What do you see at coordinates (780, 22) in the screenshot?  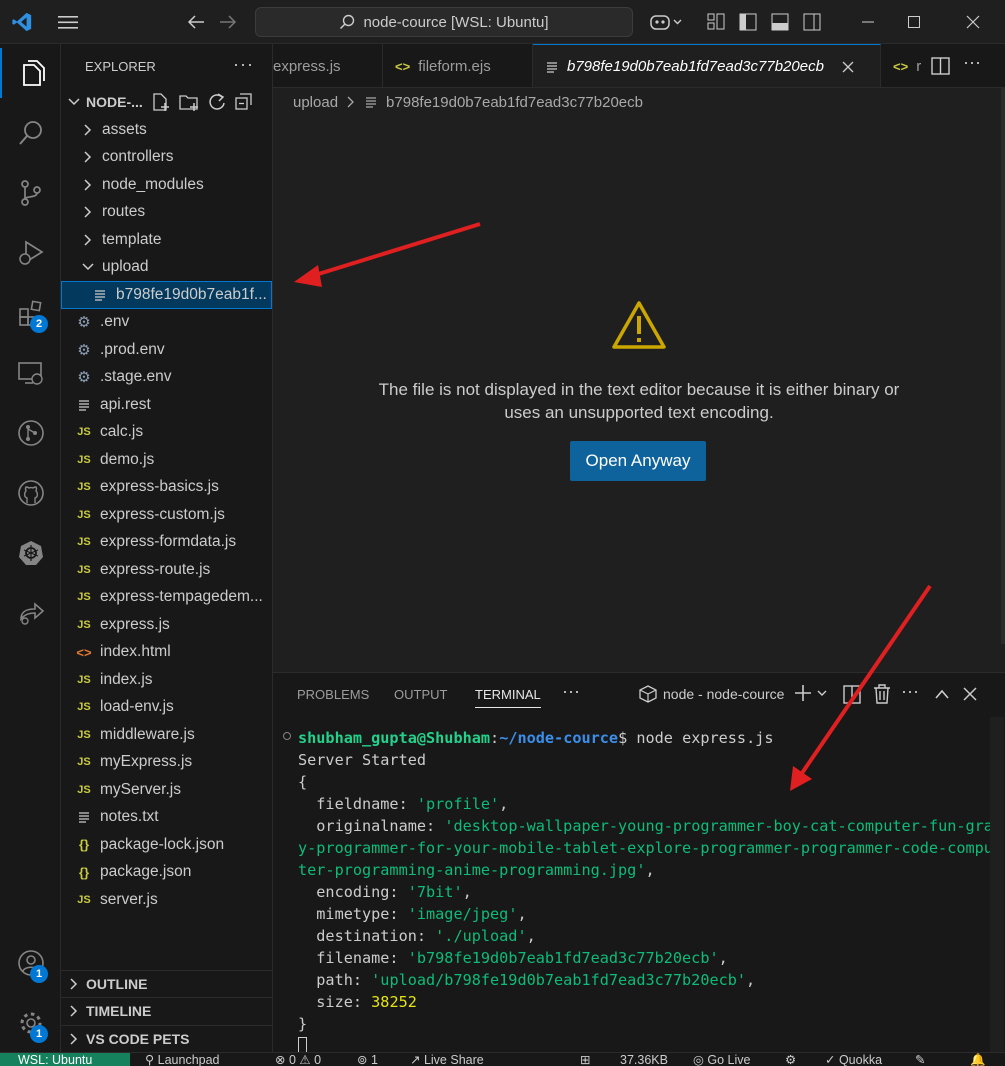 I see `toggle-panel-icon` at bounding box center [780, 22].